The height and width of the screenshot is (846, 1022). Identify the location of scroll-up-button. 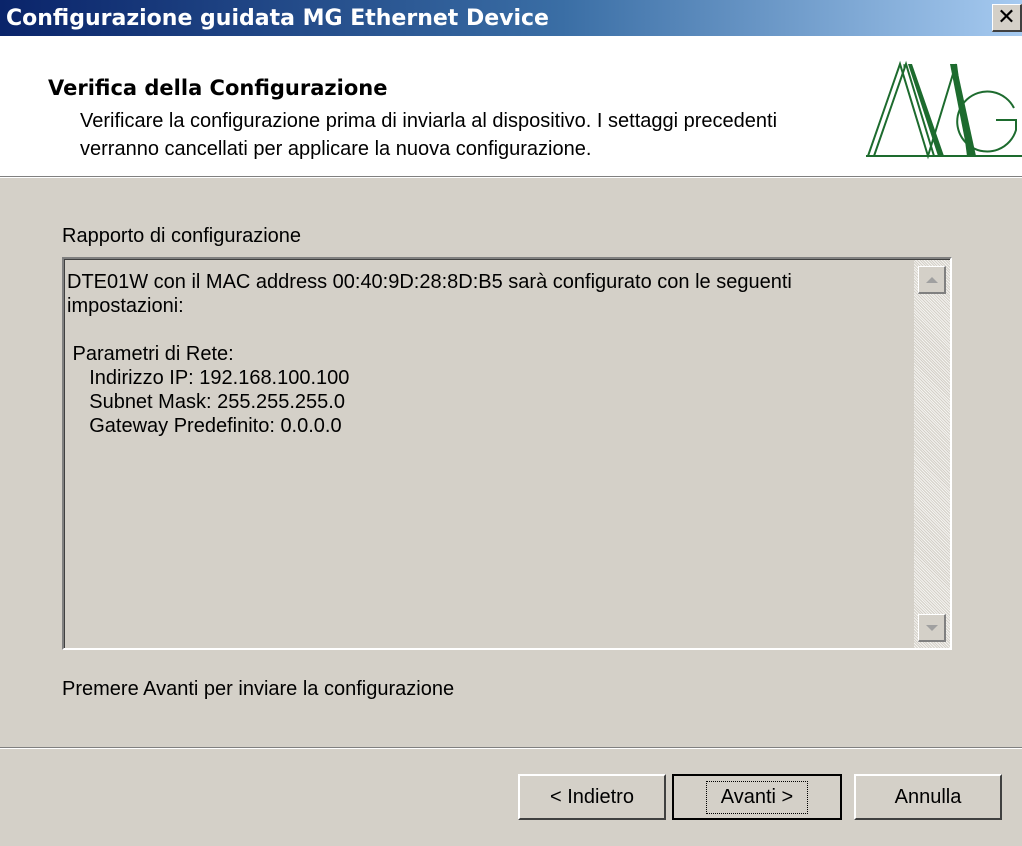
(932, 280).